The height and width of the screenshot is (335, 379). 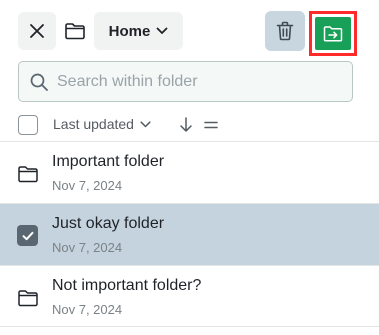 I want to click on list-item-name: Important folder, so click(x=108, y=161).